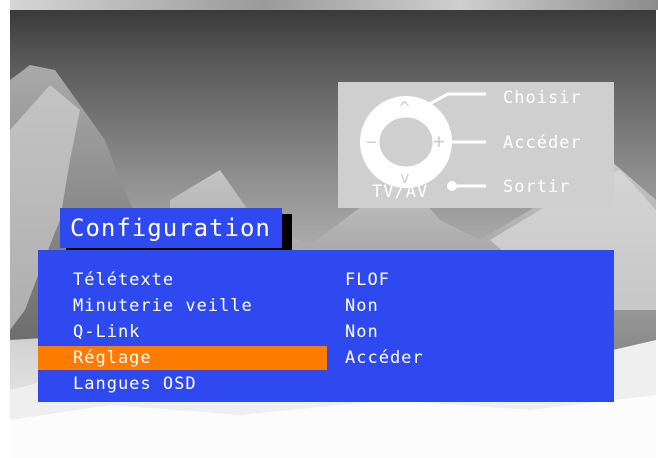 Image resolution: width=658 pixels, height=458 pixels. Describe the element at coordinates (326, 359) in the screenshot. I see `menu-item-tuning: Réglage Accéder` at that location.